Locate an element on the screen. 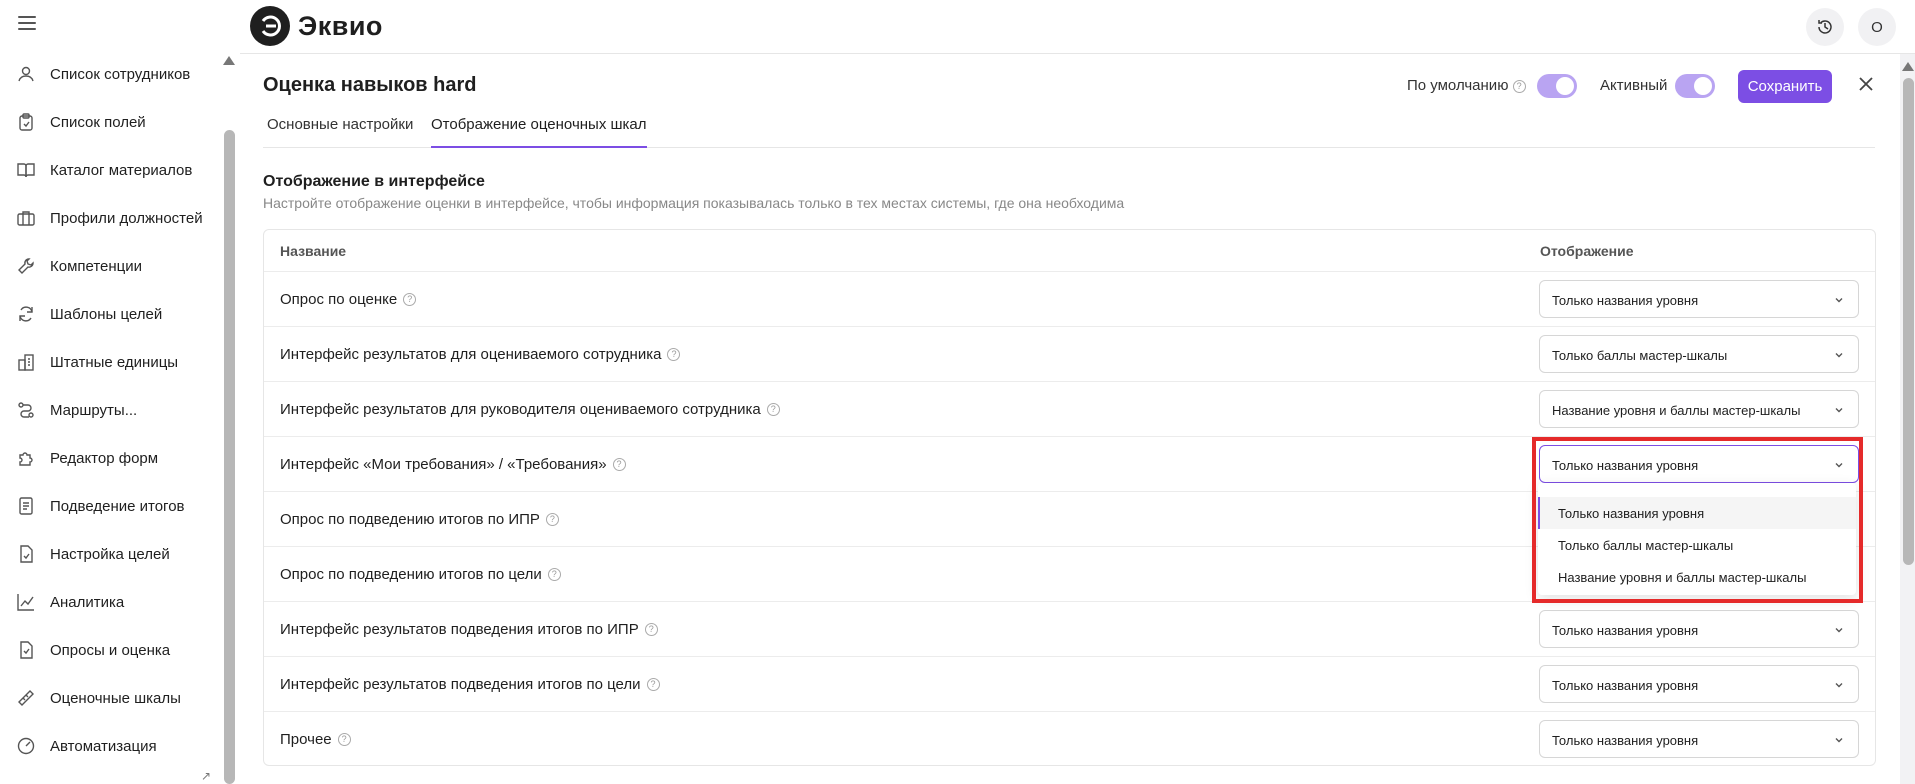 This screenshot has width=1915, height=784. route-icon is located at coordinates (26, 410).